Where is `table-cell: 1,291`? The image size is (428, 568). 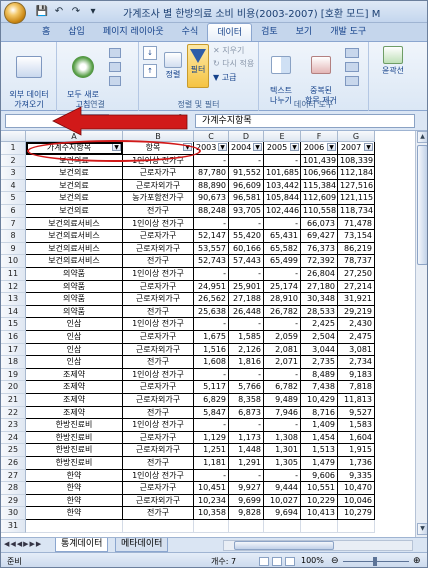 table-cell: 1,291 is located at coordinates (246, 463).